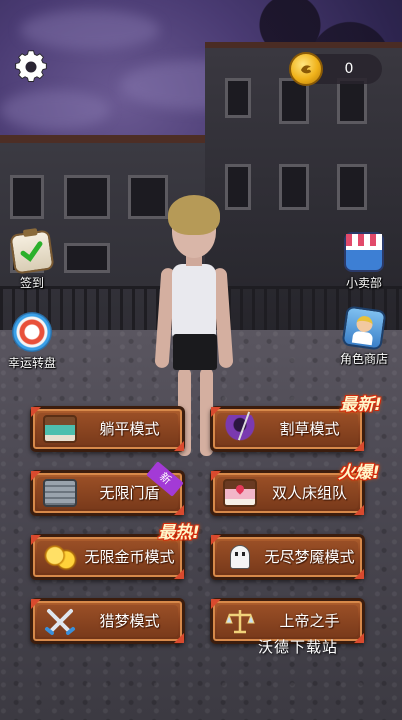  Describe the element at coordinates (60, 557) in the screenshot. I see `gold-coins-icon` at that location.